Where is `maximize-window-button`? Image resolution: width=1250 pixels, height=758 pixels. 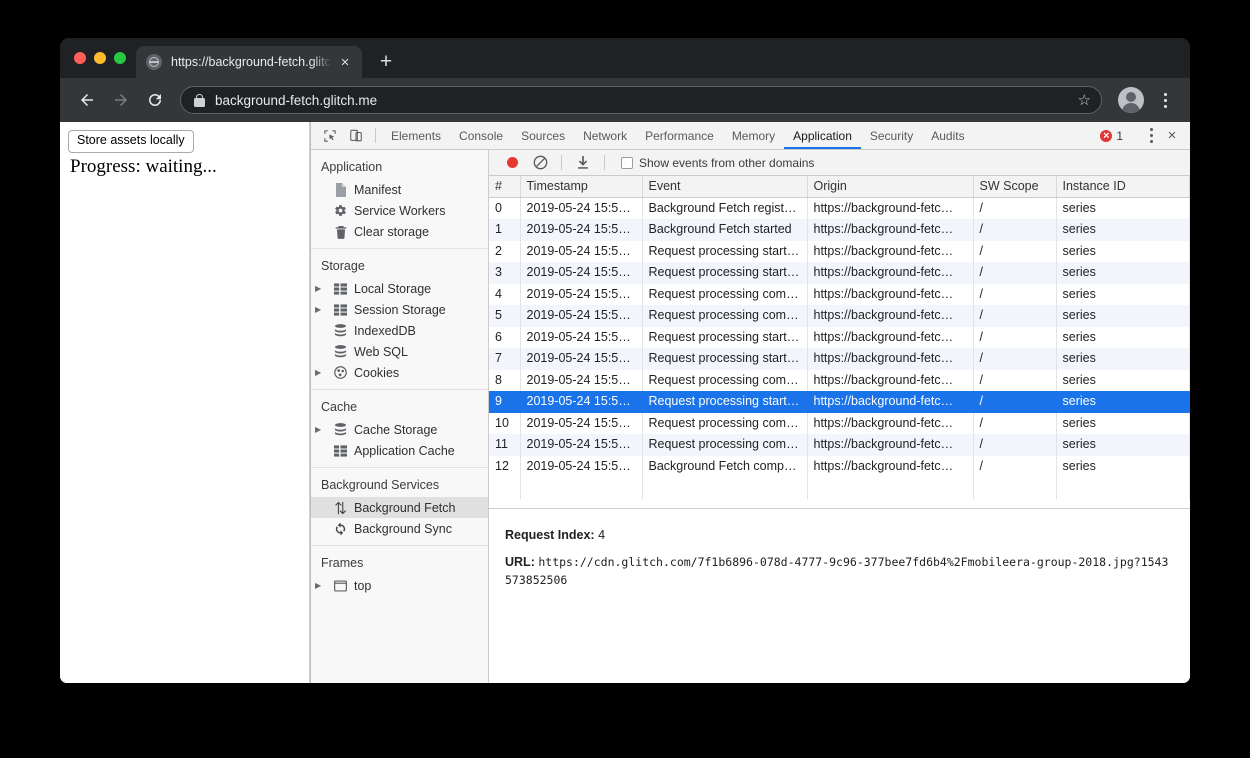
maximize-window-button is located at coordinates (120, 58).